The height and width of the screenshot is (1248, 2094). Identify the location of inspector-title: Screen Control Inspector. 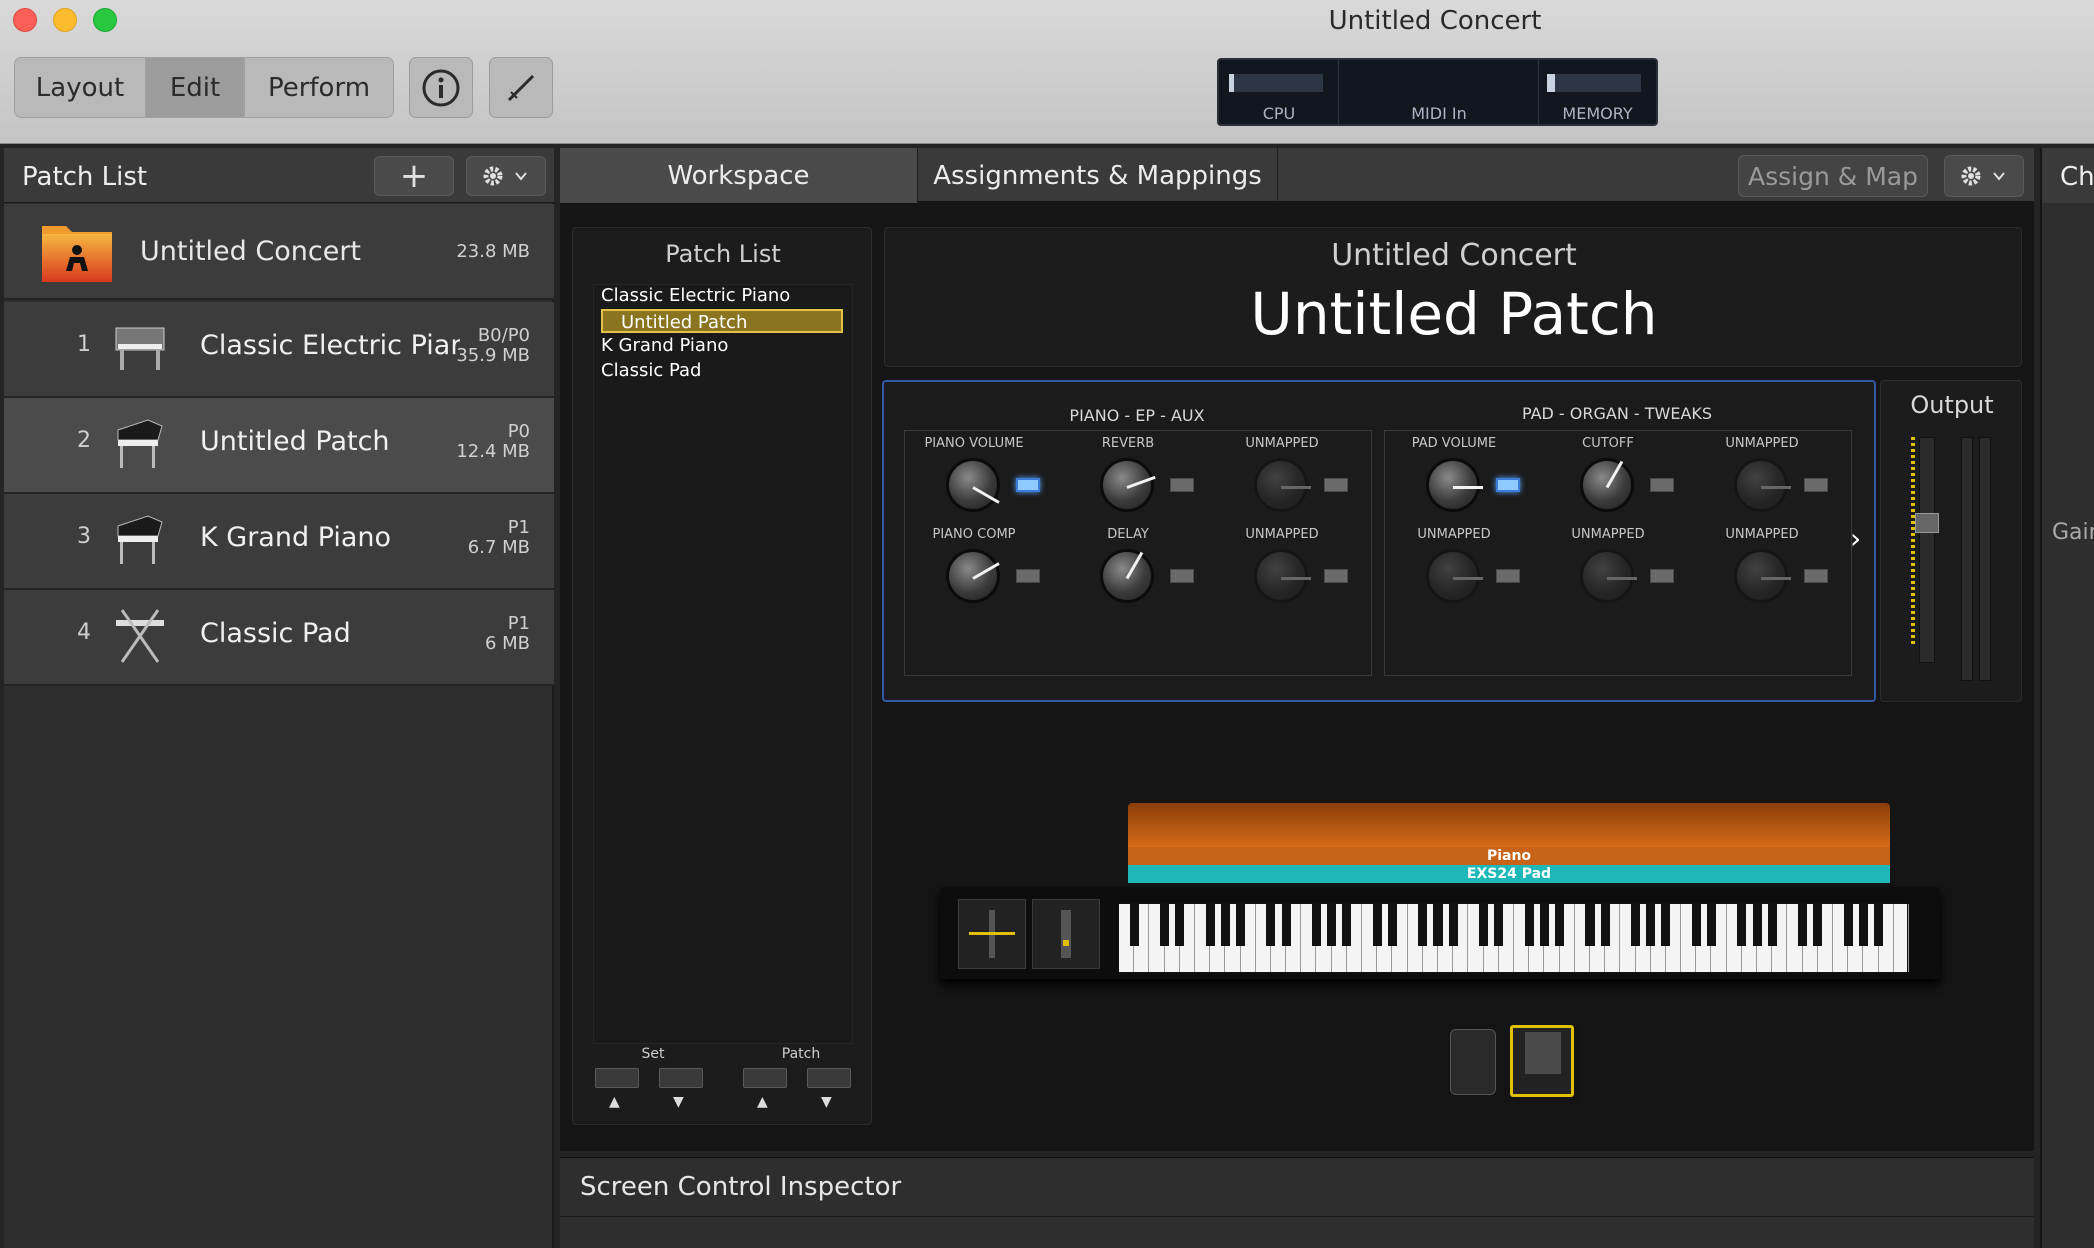
(741, 1187).